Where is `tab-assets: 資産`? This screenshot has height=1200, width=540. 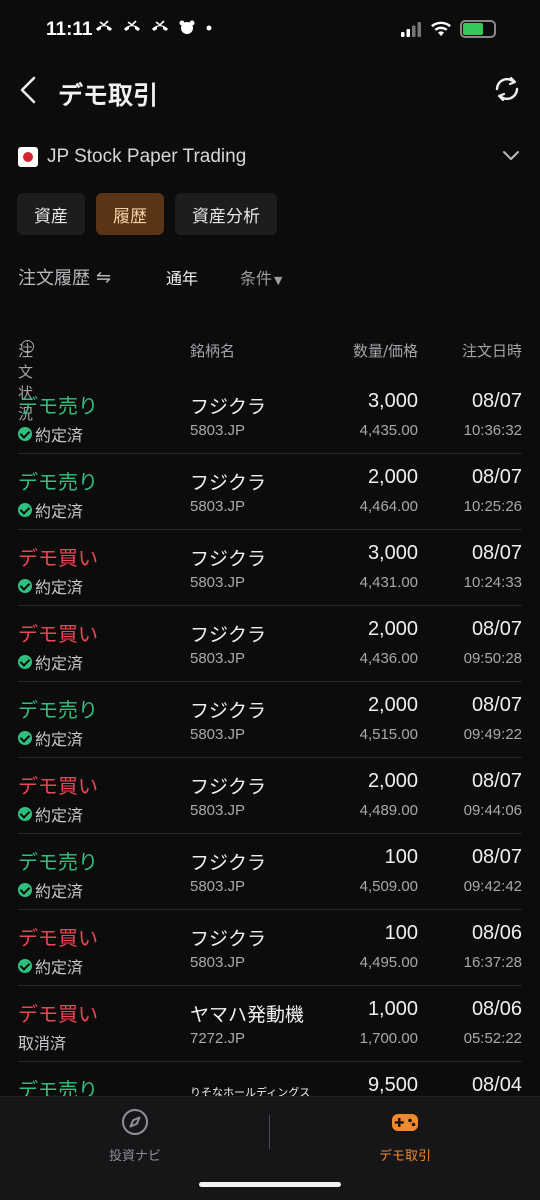
tab-assets: 資産 is located at coordinates (51, 214).